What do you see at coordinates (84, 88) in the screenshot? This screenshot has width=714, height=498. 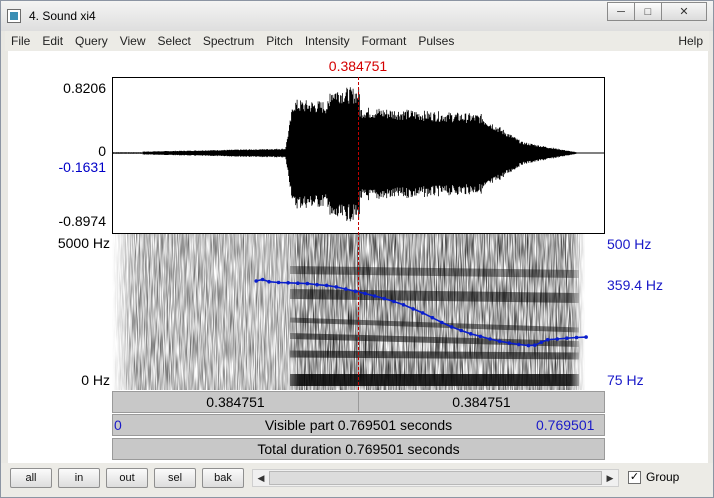 I see `waveform-max-label: 0.8206` at bounding box center [84, 88].